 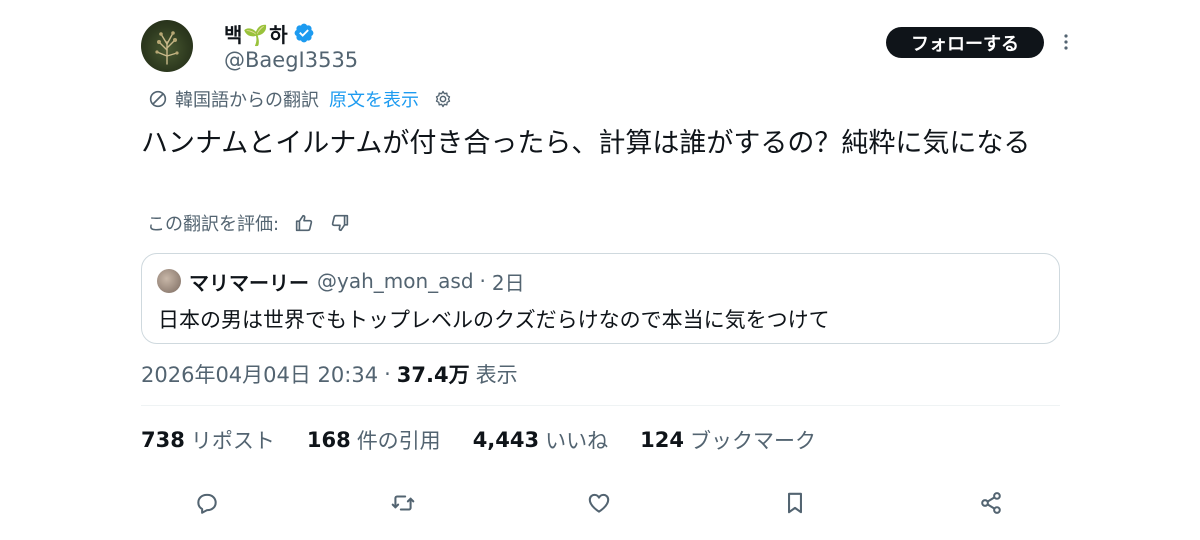 I want to click on reposts-label: リポスト, so click(x=232, y=441).